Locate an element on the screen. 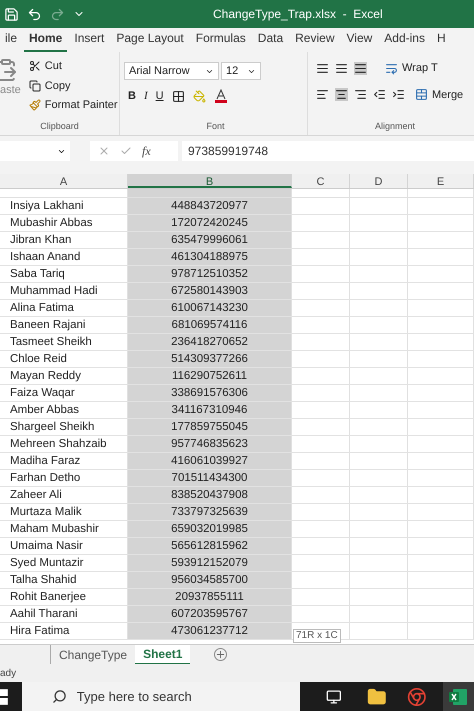  align-bottom-icon is located at coordinates (360, 68).